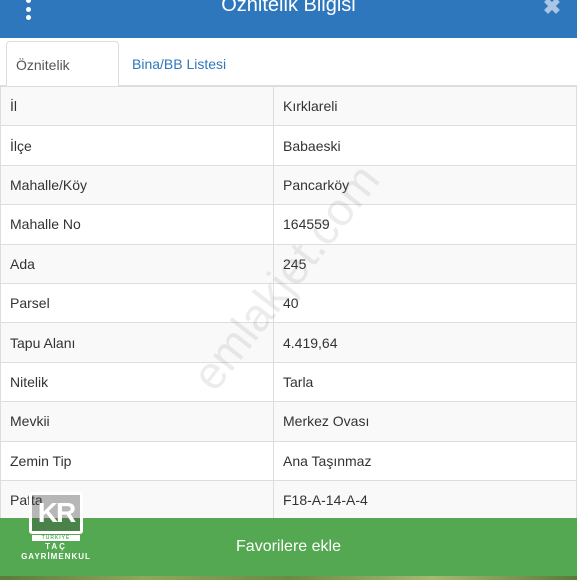 The height and width of the screenshot is (580, 577). Describe the element at coordinates (425, 460) in the screenshot. I see `attribute-value: Ana Taşınmaz` at that location.